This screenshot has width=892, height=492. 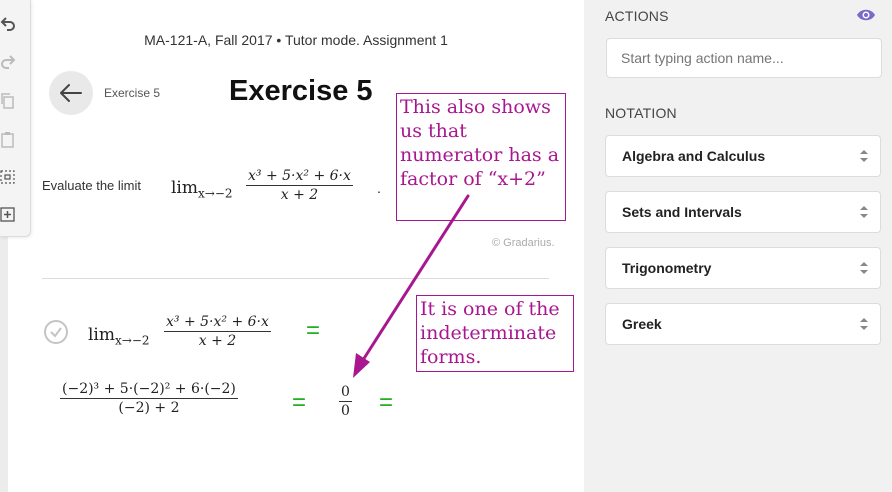 What do you see at coordinates (132, 340) in the screenshot?
I see `work-lim-subscript: x→−2` at bounding box center [132, 340].